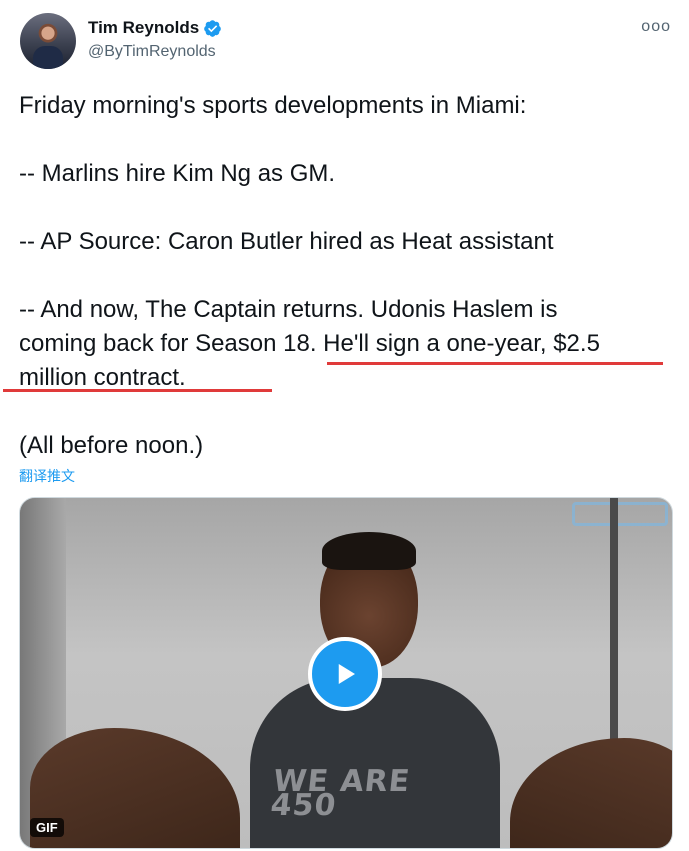 The width and height of the screenshot is (689, 851). What do you see at coordinates (351, 793) in the screenshot?
I see `hoodie-print: WE ARE 450` at bounding box center [351, 793].